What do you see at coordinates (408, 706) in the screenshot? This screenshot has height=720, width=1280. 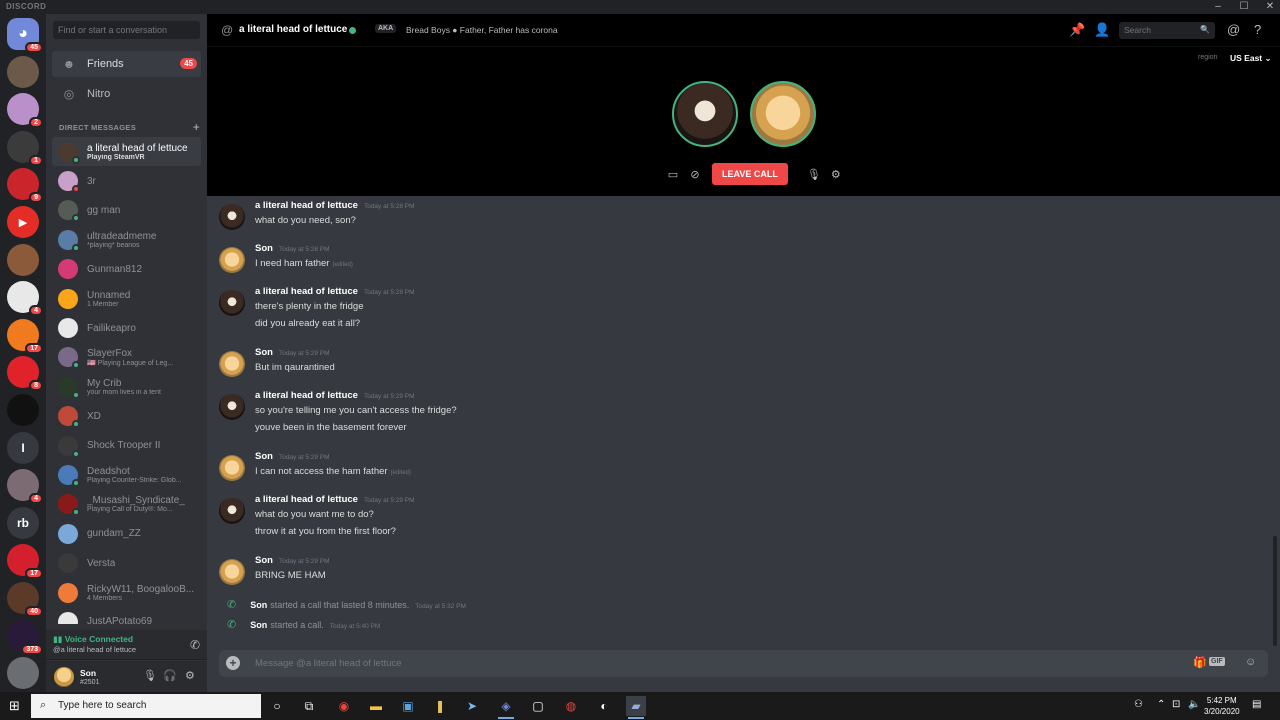 I see `store-icon: ▣` at bounding box center [408, 706].